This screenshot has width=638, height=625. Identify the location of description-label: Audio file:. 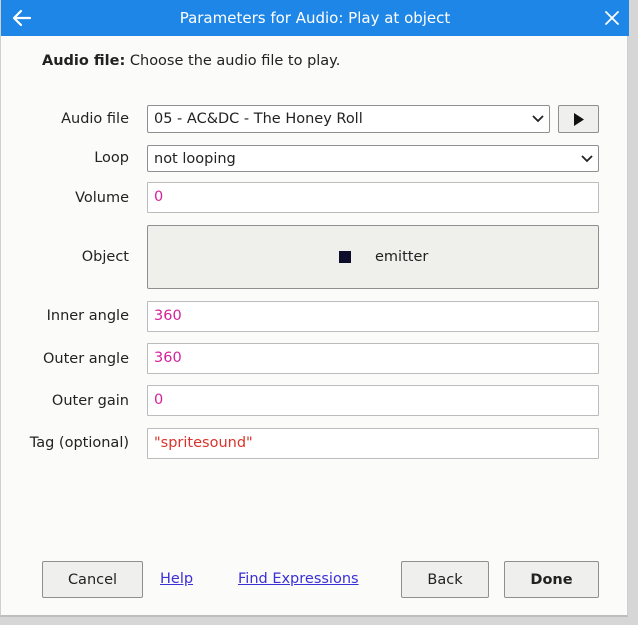
(84, 61).